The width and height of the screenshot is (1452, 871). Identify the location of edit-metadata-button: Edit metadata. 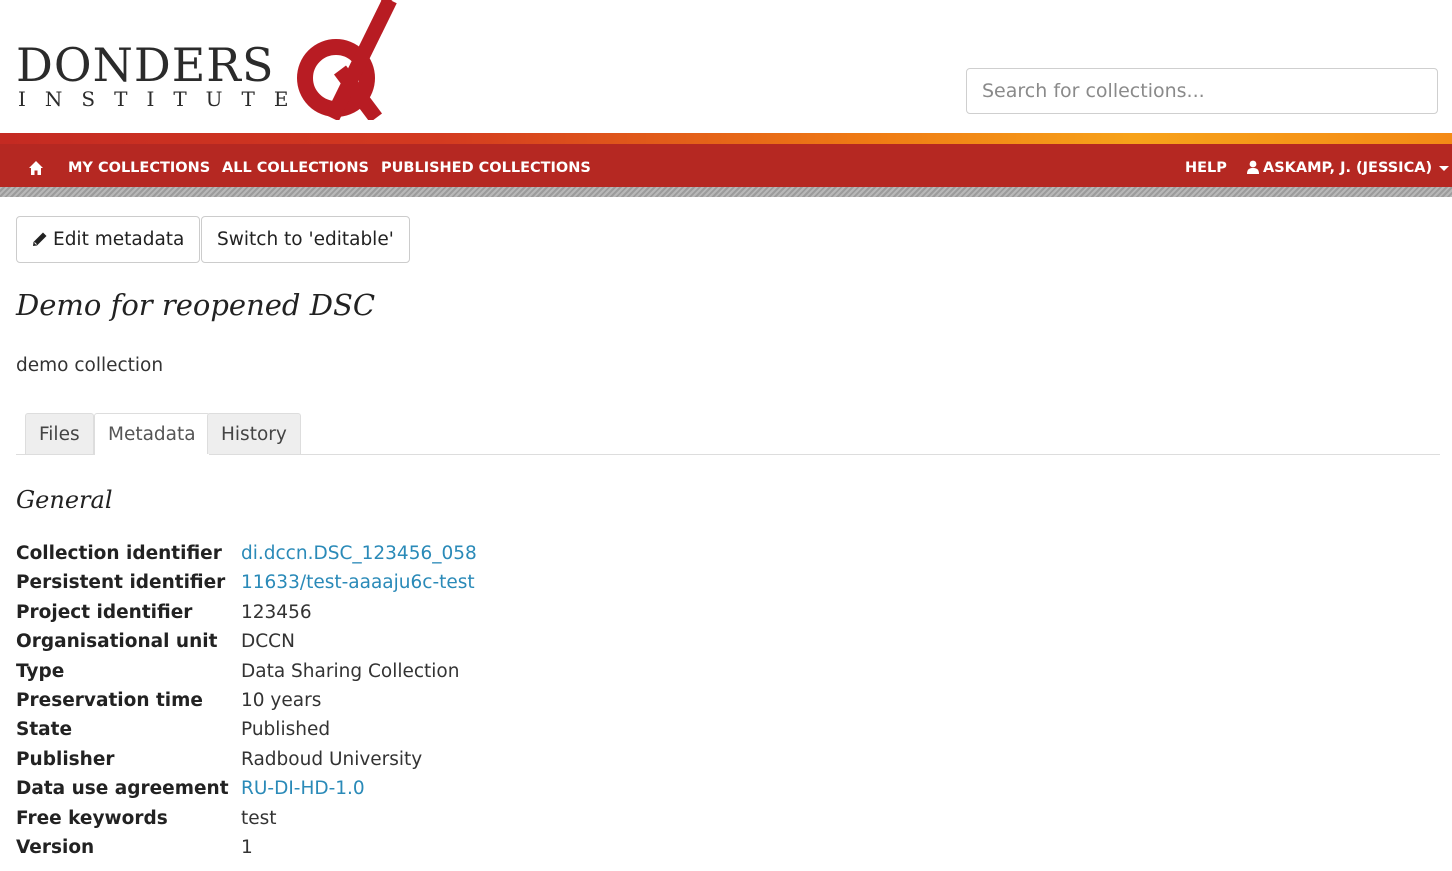
(108, 239).